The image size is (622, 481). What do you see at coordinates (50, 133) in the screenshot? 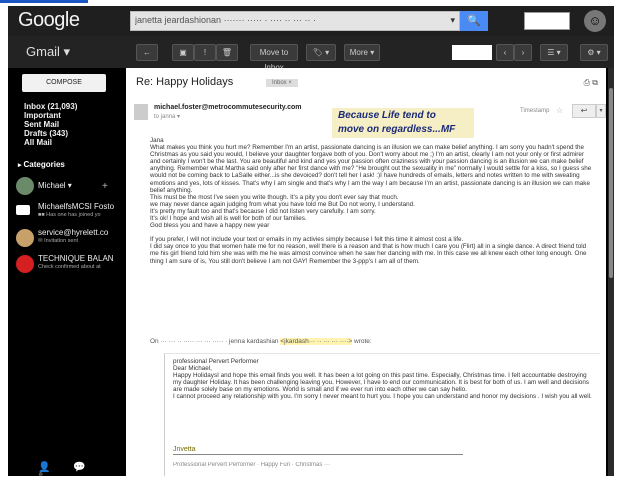
I see `sidebar-item-drafts: Drafts (343)` at bounding box center [50, 133].